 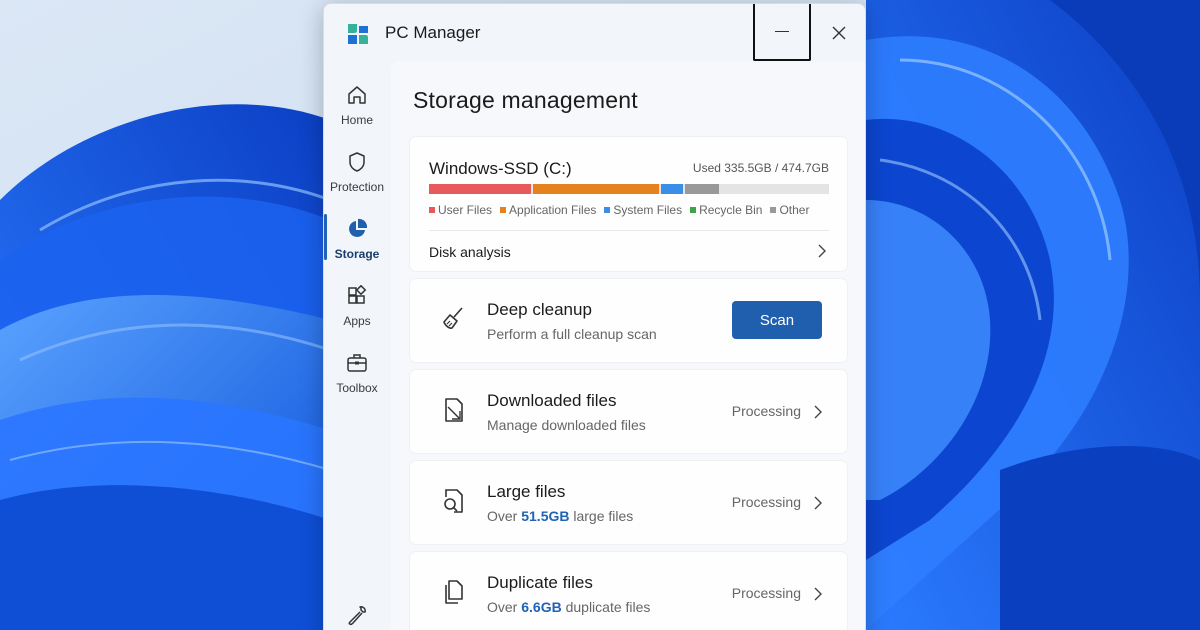 What do you see at coordinates (454, 592) in the screenshot?
I see `duplicate-file-icon` at bounding box center [454, 592].